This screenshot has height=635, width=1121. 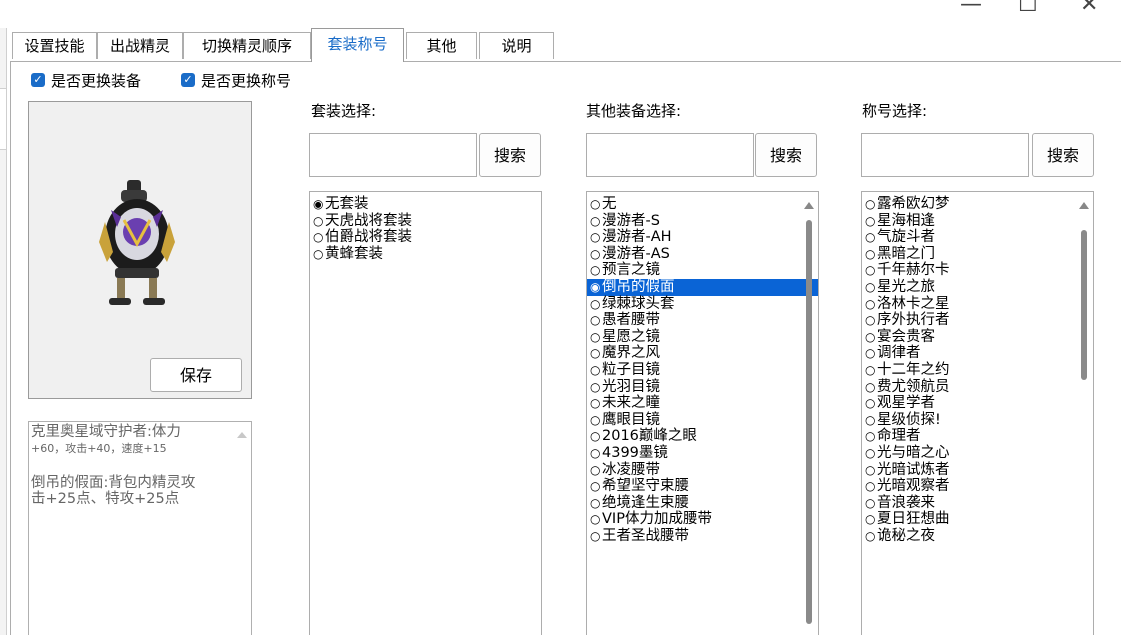 What do you see at coordinates (977, 237) in the screenshot?
I see `list-item: ○ 气旋斗者` at bounding box center [977, 237].